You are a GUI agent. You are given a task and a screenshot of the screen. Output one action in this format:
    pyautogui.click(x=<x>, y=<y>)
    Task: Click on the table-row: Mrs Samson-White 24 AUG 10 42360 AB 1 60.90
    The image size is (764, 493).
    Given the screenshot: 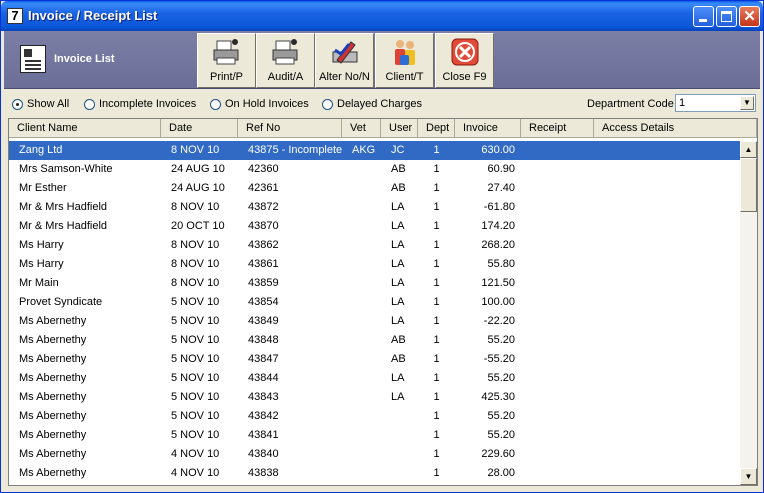 What is the action you would take?
    pyautogui.click(x=374, y=169)
    